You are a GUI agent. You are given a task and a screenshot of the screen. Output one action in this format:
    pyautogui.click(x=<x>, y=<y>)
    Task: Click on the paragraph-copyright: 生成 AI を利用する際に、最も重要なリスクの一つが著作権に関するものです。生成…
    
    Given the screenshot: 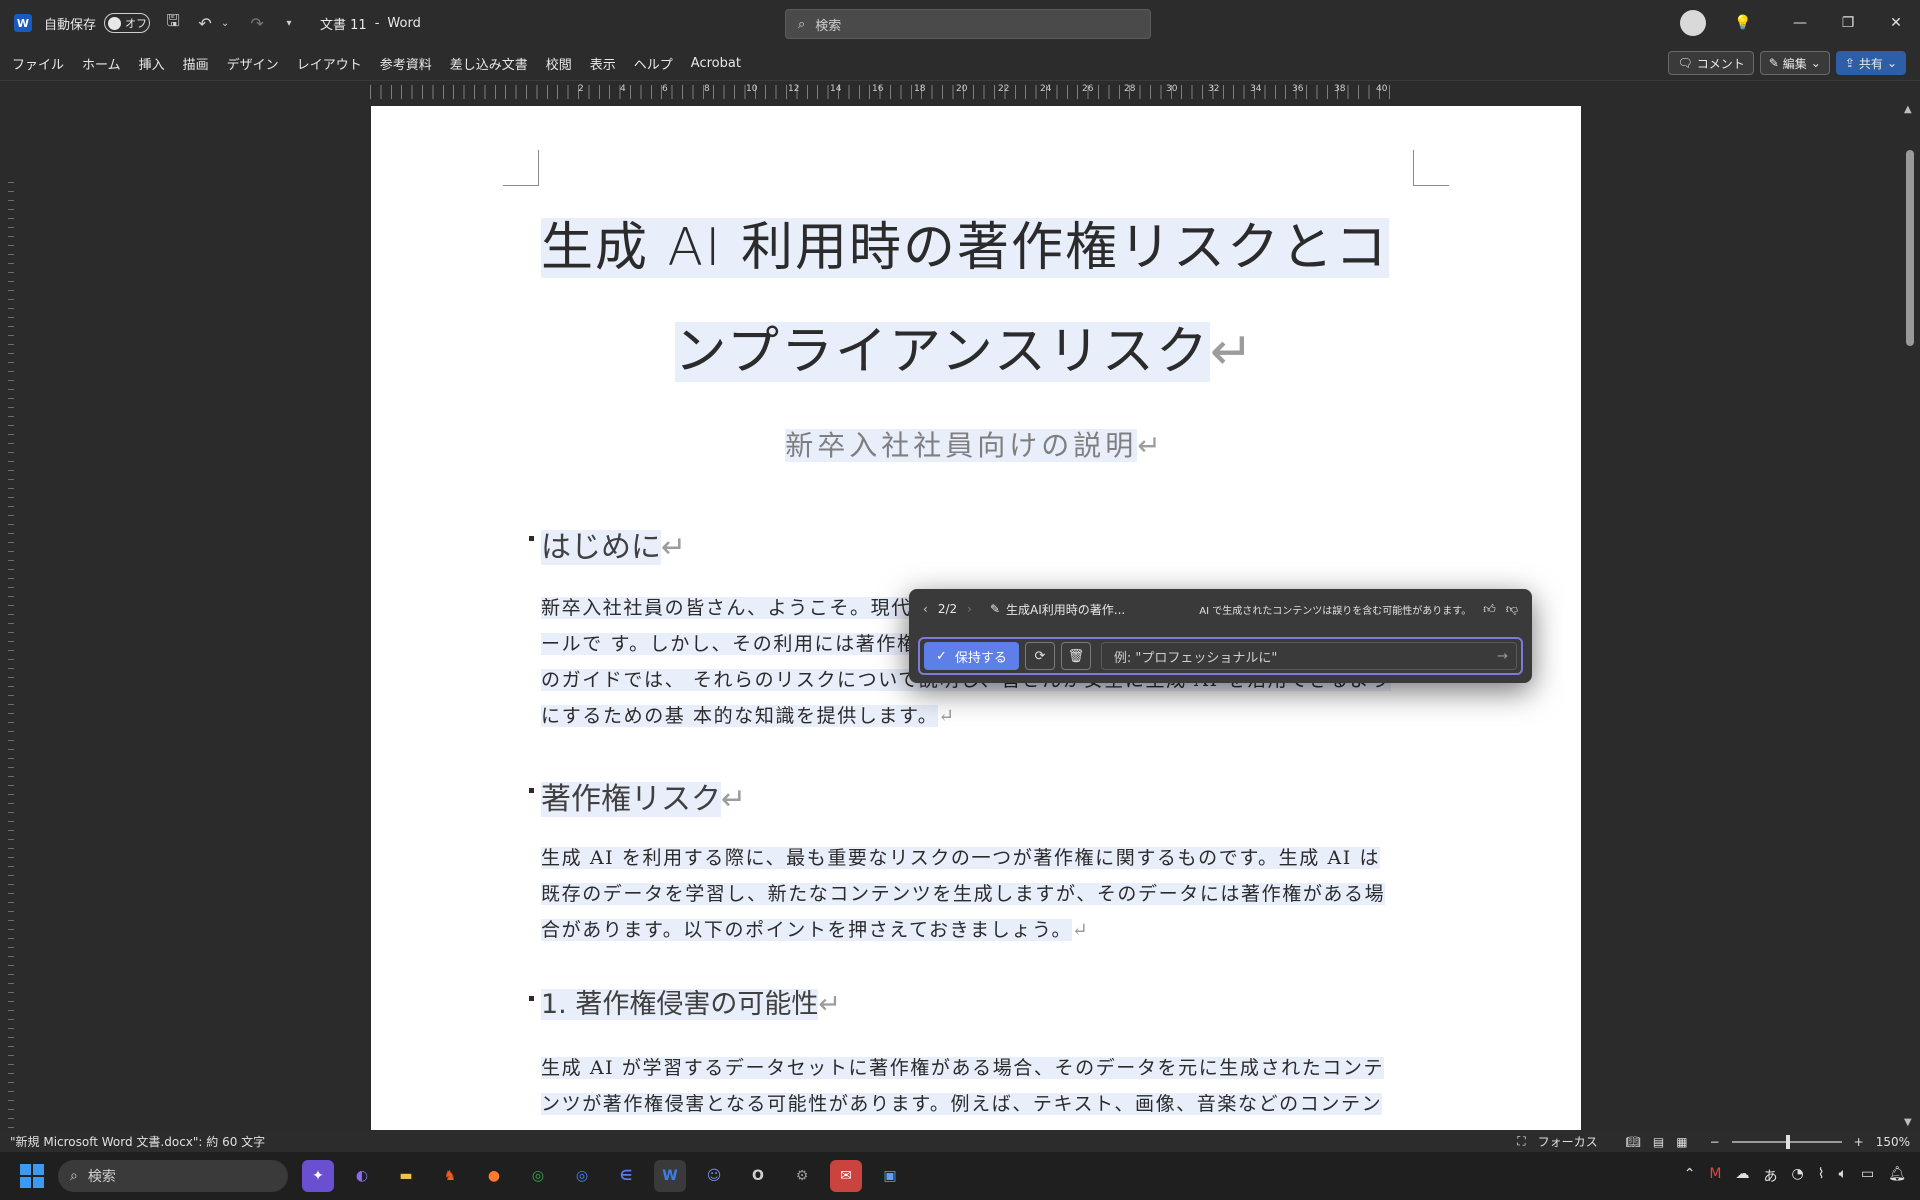 What is the action you would take?
    pyautogui.click(x=966, y=894)
    